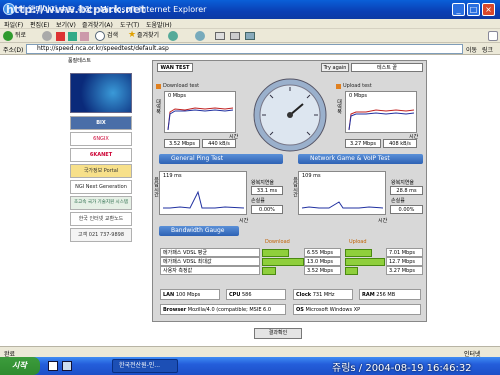 Image resolution: width=500 pixels, height=375 pixels. Describe the element at coordinates (159, 24) in the screenshot. I see `menu-help: 도움말(H)` at that location.